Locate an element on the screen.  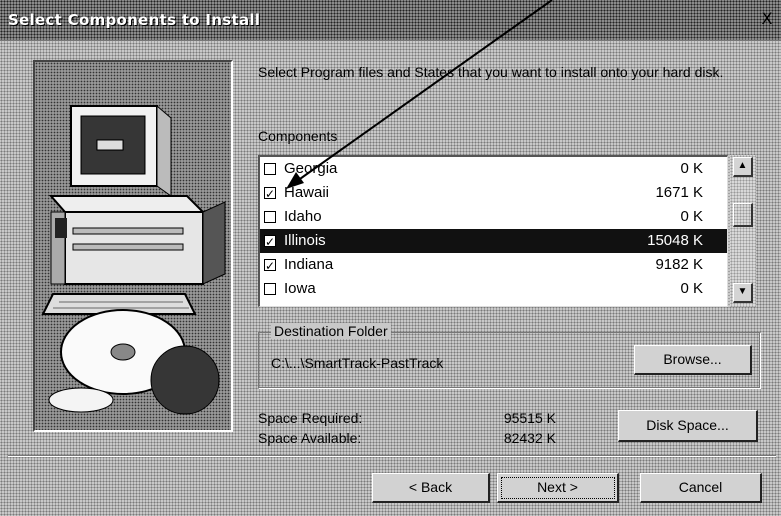
state-size: 9182 K is located at coordinates (679, 264).